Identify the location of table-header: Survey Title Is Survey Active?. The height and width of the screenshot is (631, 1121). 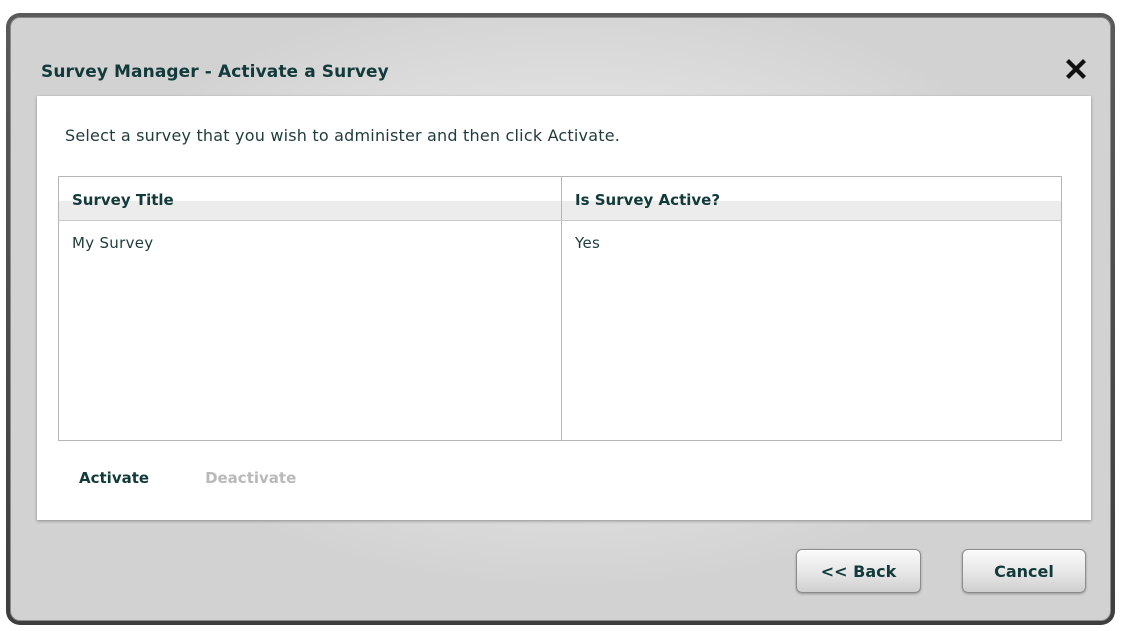
(560, 199).